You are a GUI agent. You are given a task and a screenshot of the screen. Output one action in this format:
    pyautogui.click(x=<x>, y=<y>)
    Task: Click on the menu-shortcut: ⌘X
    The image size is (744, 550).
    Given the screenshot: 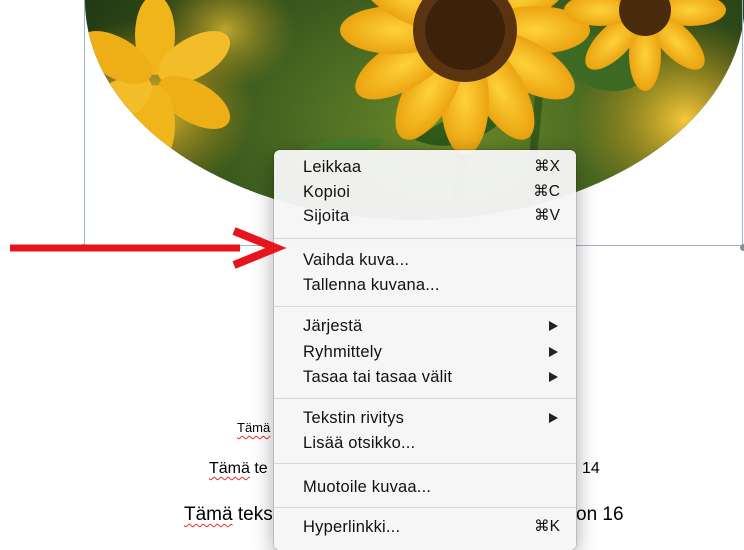 What is the action you would take?
    pyautogui.click(x=547, y=166)
    